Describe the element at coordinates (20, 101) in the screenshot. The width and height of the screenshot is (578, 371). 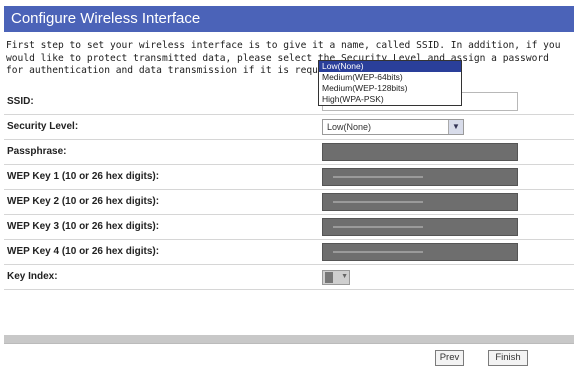
I see `ssid-label: SSID:` at that location.